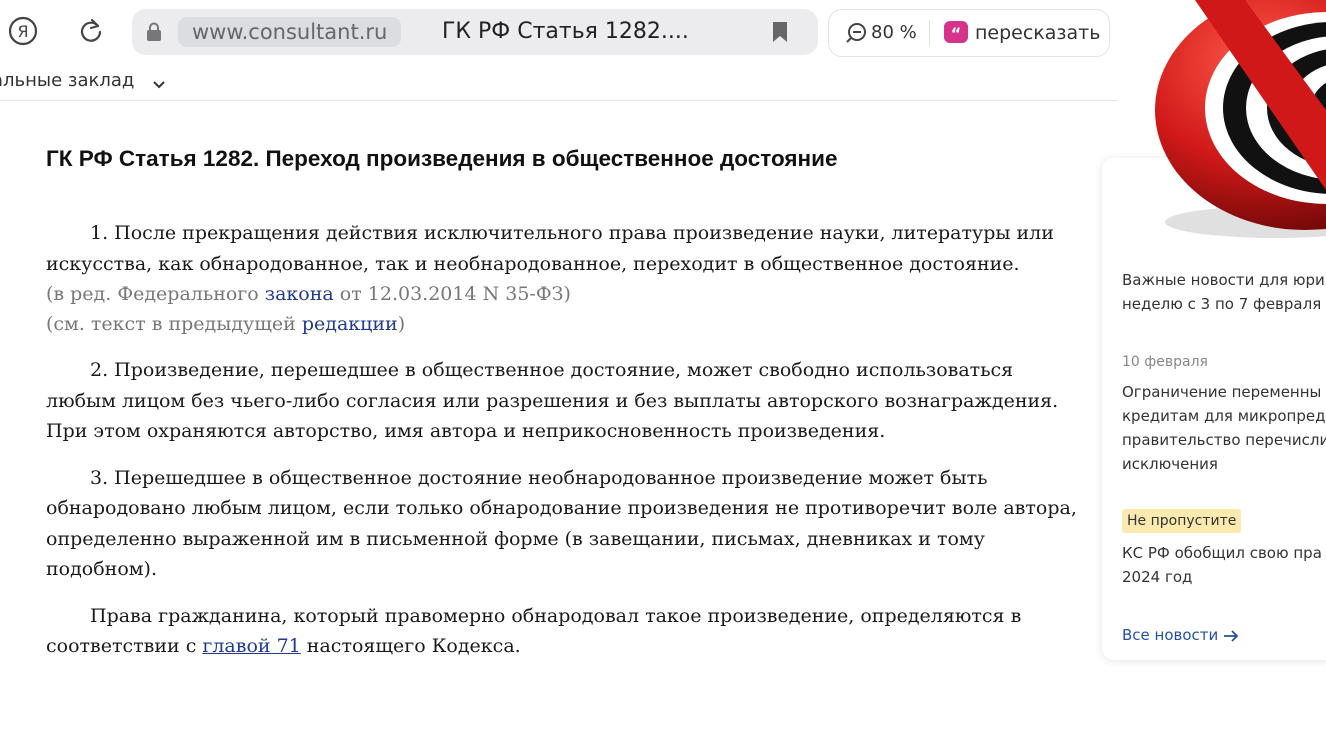 Image resolution: width=1326 pixels, height=745 pixels. I want to click on news-title: Важные новости для юри, so click(1223, 280).